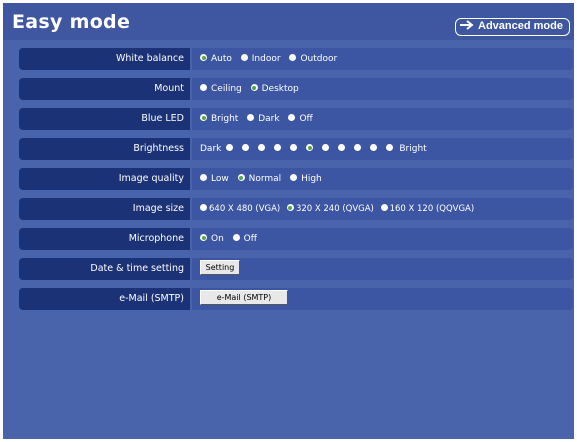 This screenshot has width=577, height=442. I want to click on email-smtp-button: e-Mail (SMTP), so click(244, 297).